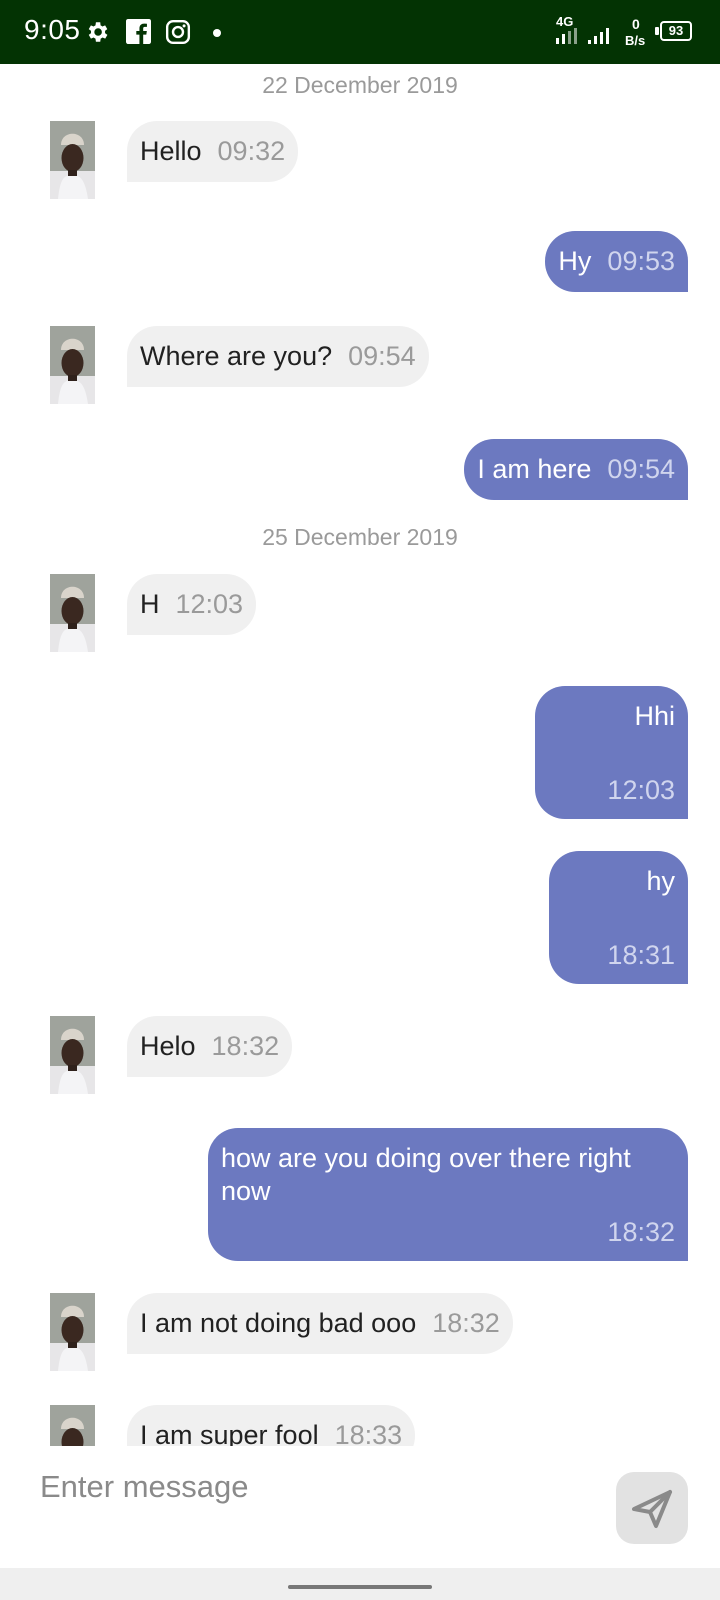  I want to click on message-bubble-incoming: H 12:03, so click(192, 604).